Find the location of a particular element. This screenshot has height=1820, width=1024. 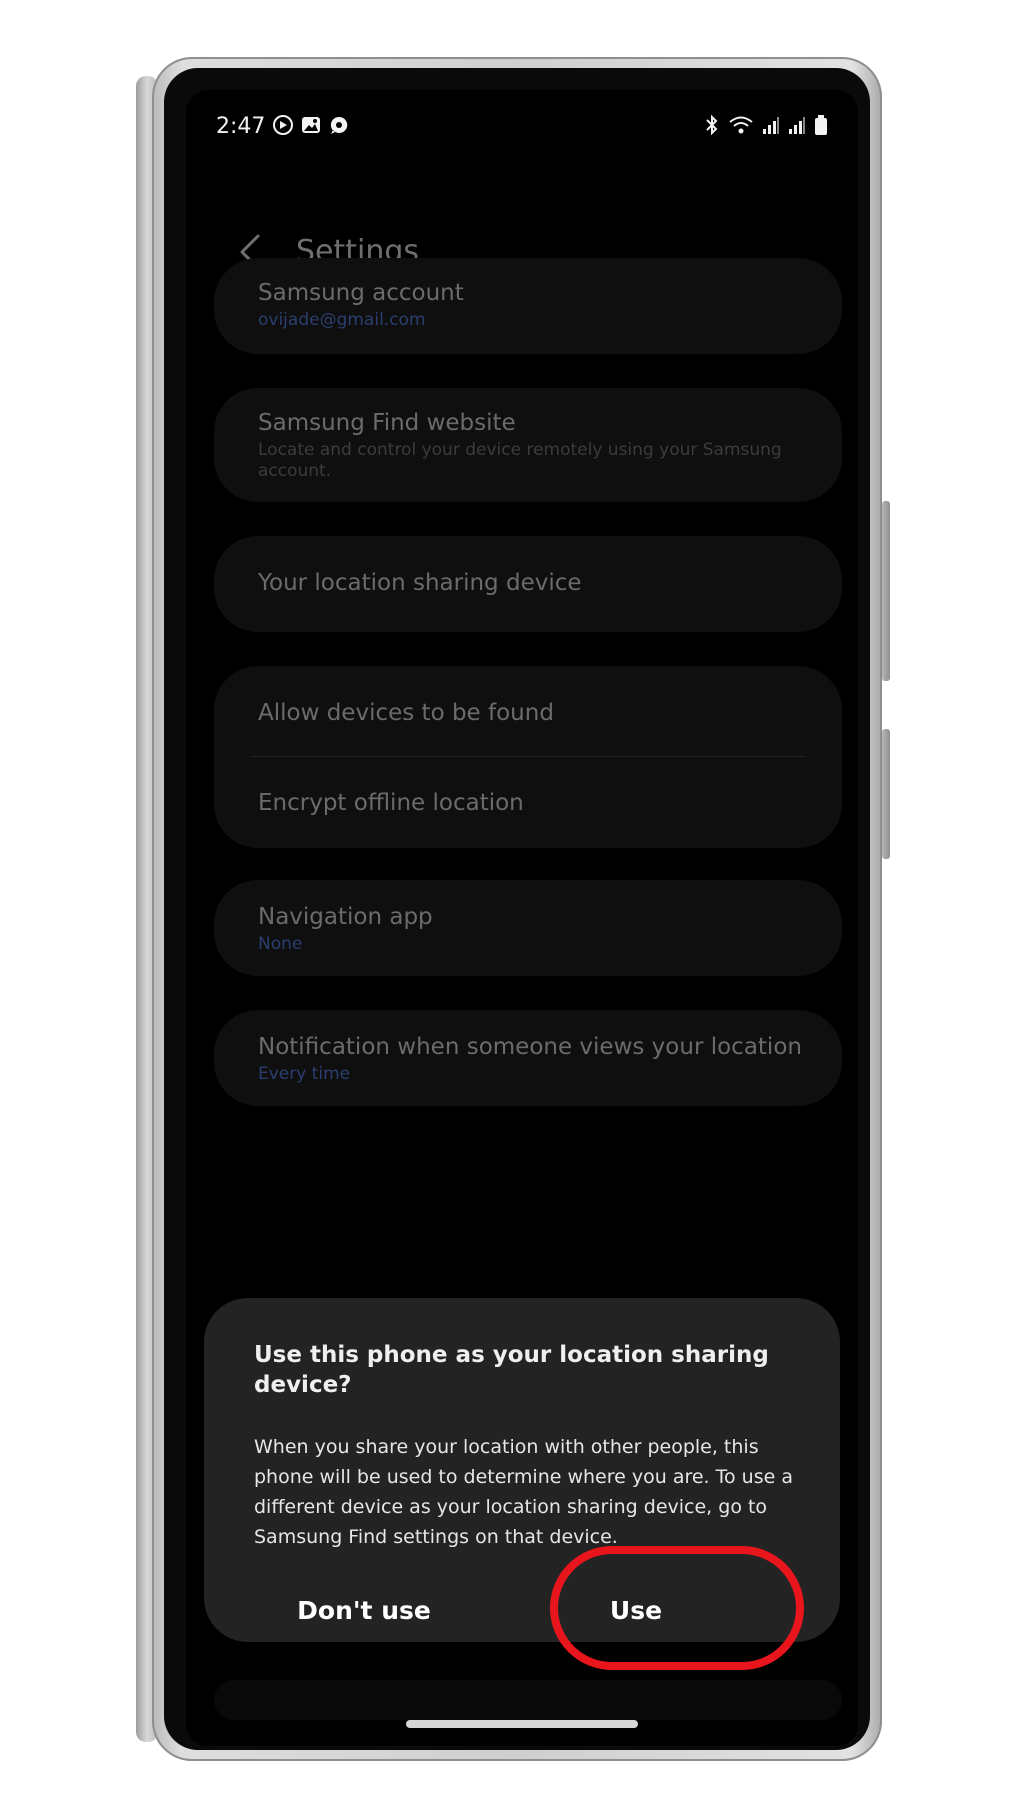

chat-bubble-icon is located at coordinates (339, 125).